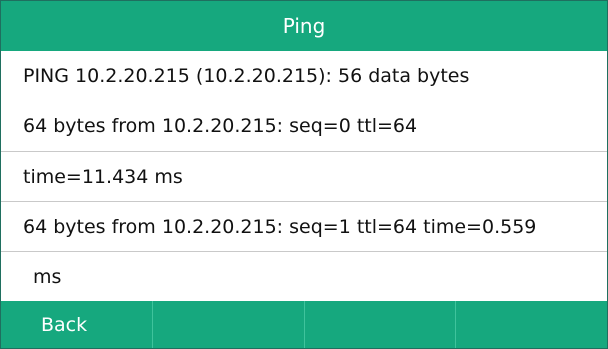 This screenshot has width=608, height=349. What do you see at coordinates (47, 276) in the screenshot?
I see `ping-output-text: ms` at bounding box center [47, 276].